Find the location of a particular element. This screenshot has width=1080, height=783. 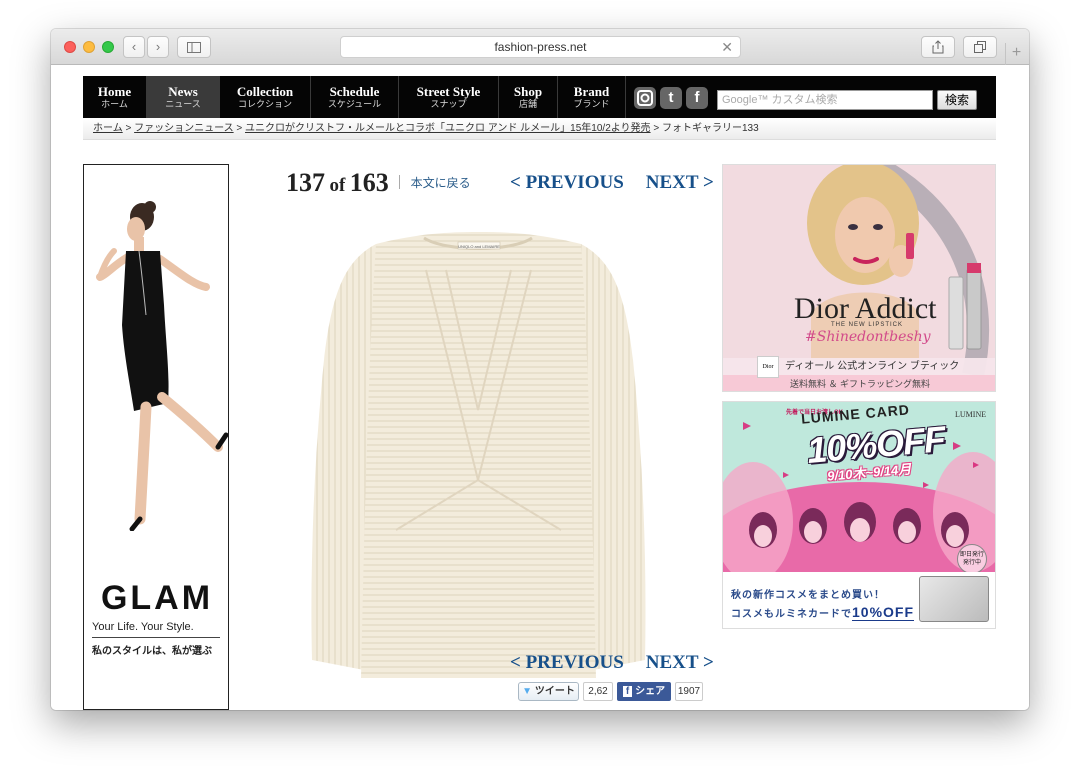

nav-shop: Shop 店舗 is located at coordinates (528, 97).